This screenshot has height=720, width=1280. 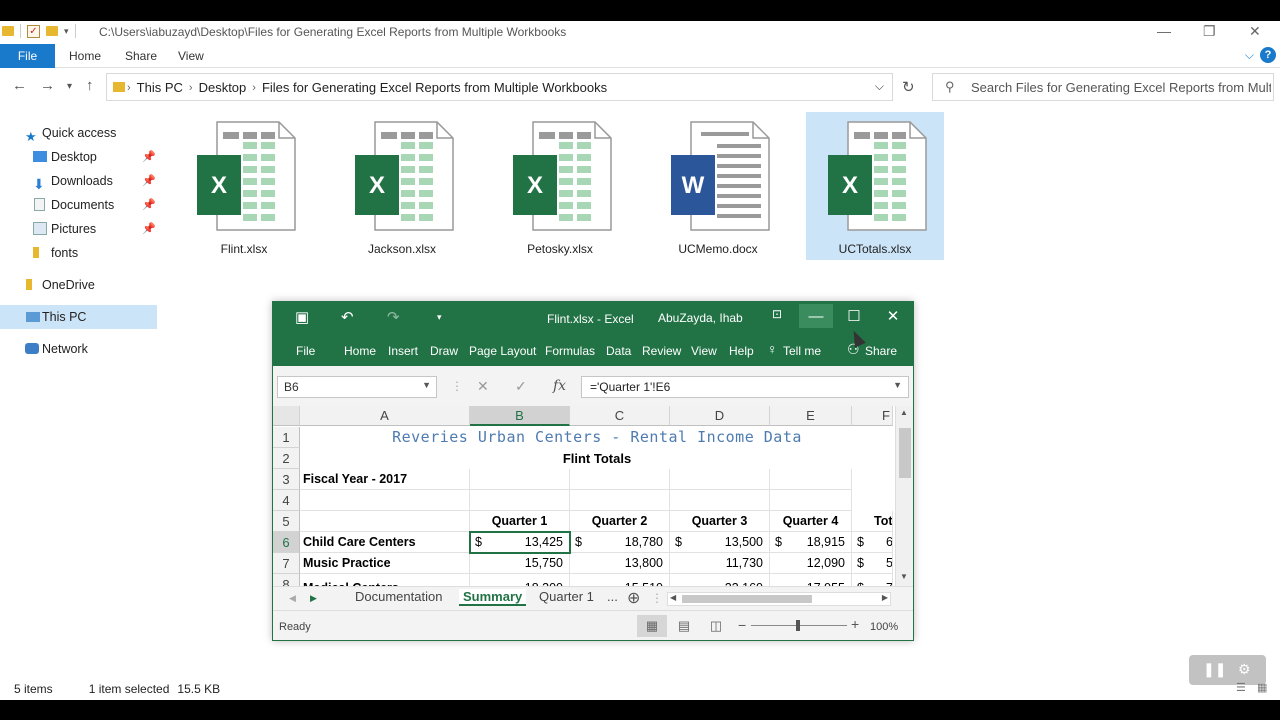 I want to click on lightbulb-icon: ♀, so click(x=772, y=349).